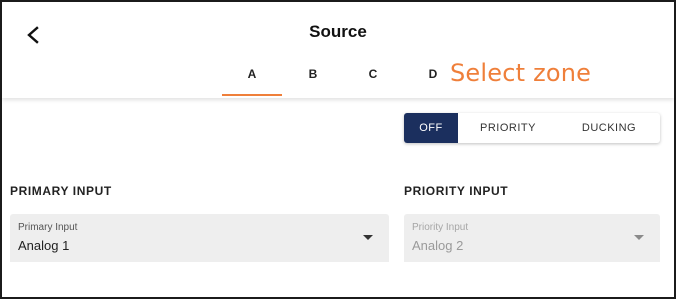  I want to click on priority-input-heading: PRIORITY INPUT, so click(456, 191).